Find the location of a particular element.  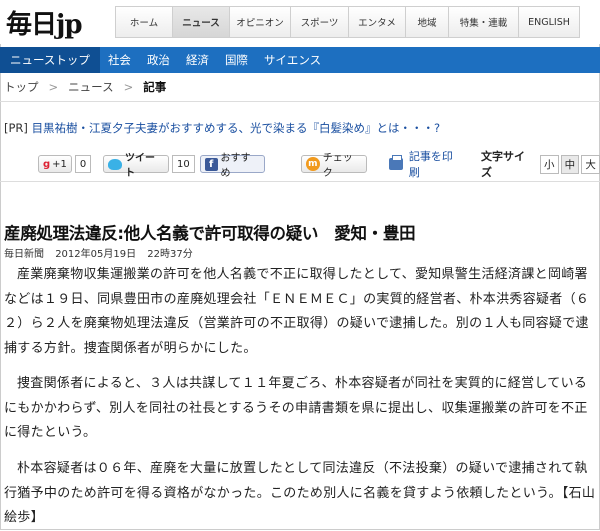

article-source: 毎日新聞 is located at coordinates (24, 254).